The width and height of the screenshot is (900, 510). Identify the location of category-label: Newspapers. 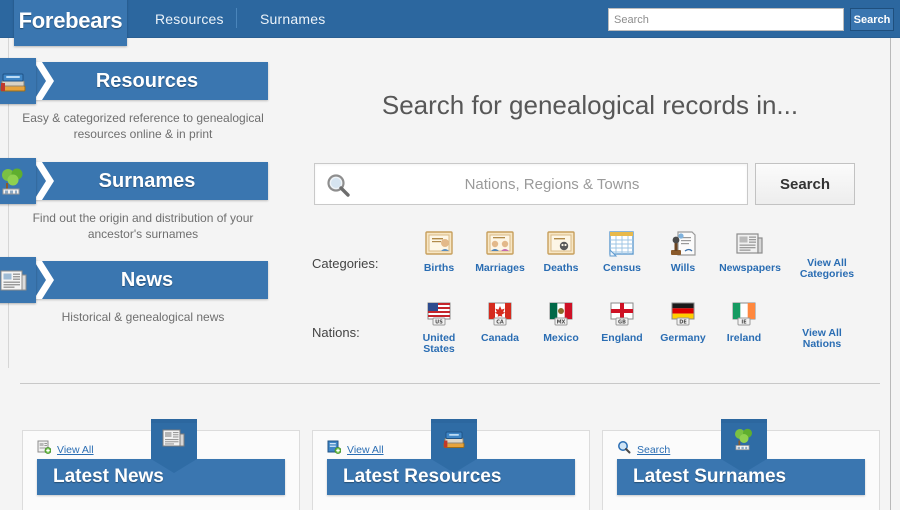
(750, 268).